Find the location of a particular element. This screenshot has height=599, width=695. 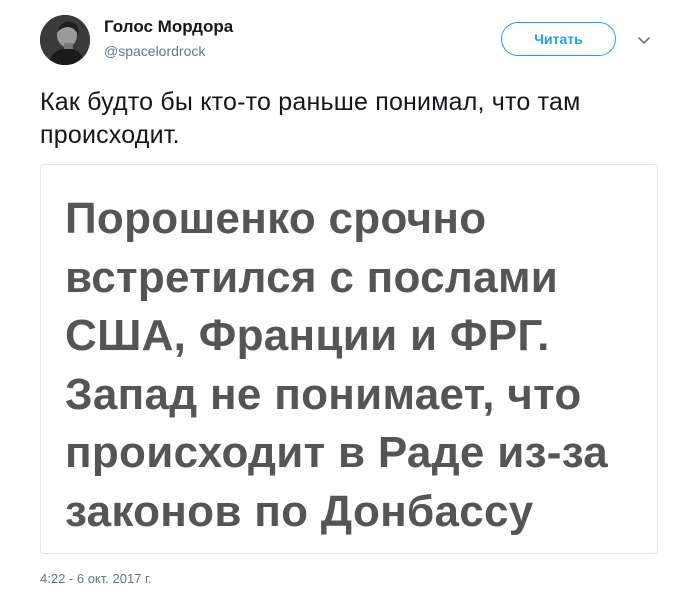

headline-line: США, Франции и ФРГ. is located at coordinates (307, 335).